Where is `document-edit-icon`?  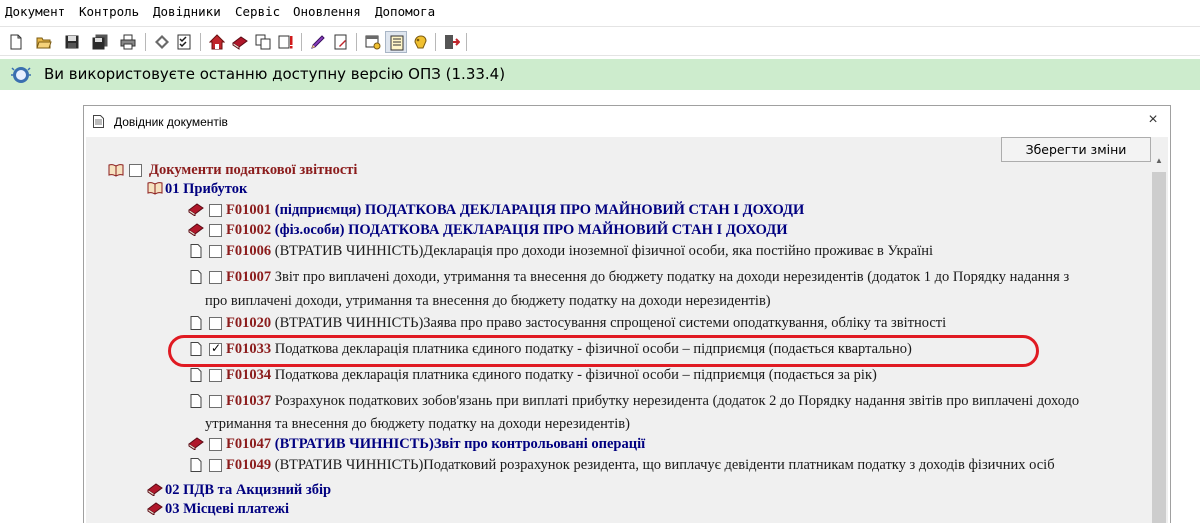 document-edit-icon is located at coordinates (341, 42).